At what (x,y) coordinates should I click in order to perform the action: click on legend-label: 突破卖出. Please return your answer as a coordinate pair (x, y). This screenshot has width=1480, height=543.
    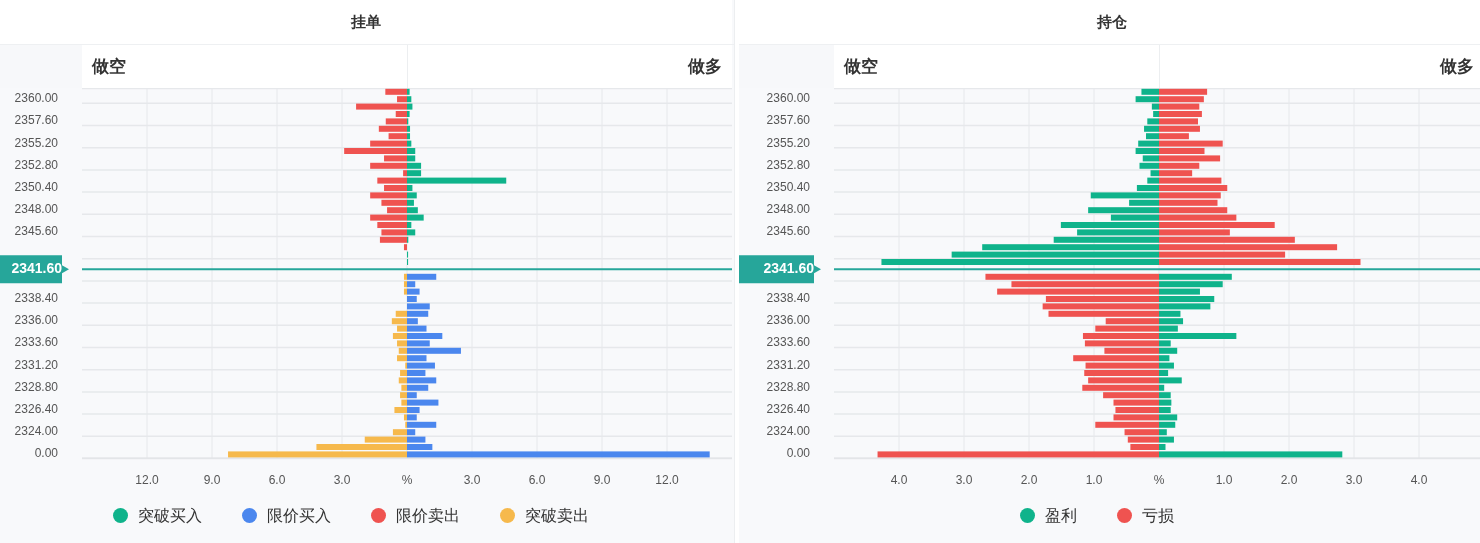
    Looking at the image, I should click on (557, 515).